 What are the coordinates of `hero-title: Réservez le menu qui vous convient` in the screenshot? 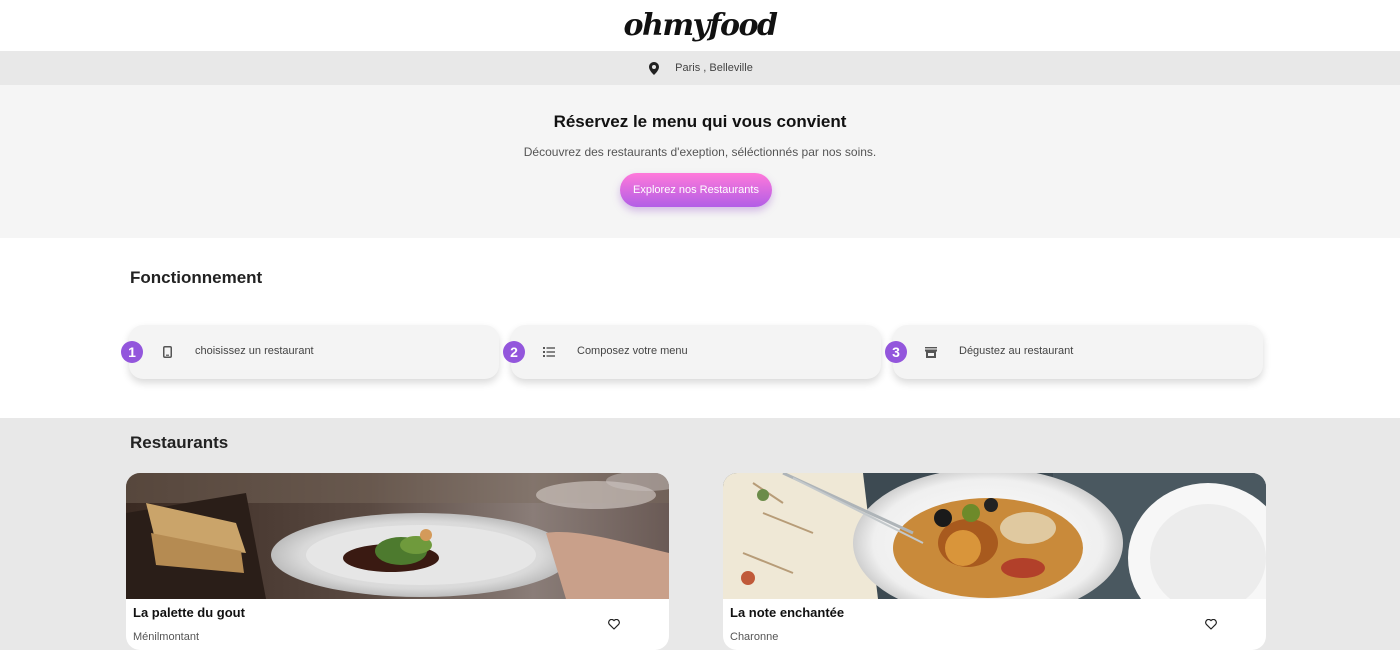 It's located at (700, 121).